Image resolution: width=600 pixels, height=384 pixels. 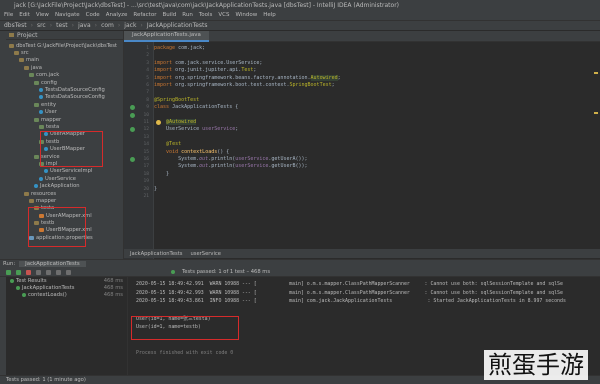 I want to click on tree-node-label: config, so click(x=49, y=82).